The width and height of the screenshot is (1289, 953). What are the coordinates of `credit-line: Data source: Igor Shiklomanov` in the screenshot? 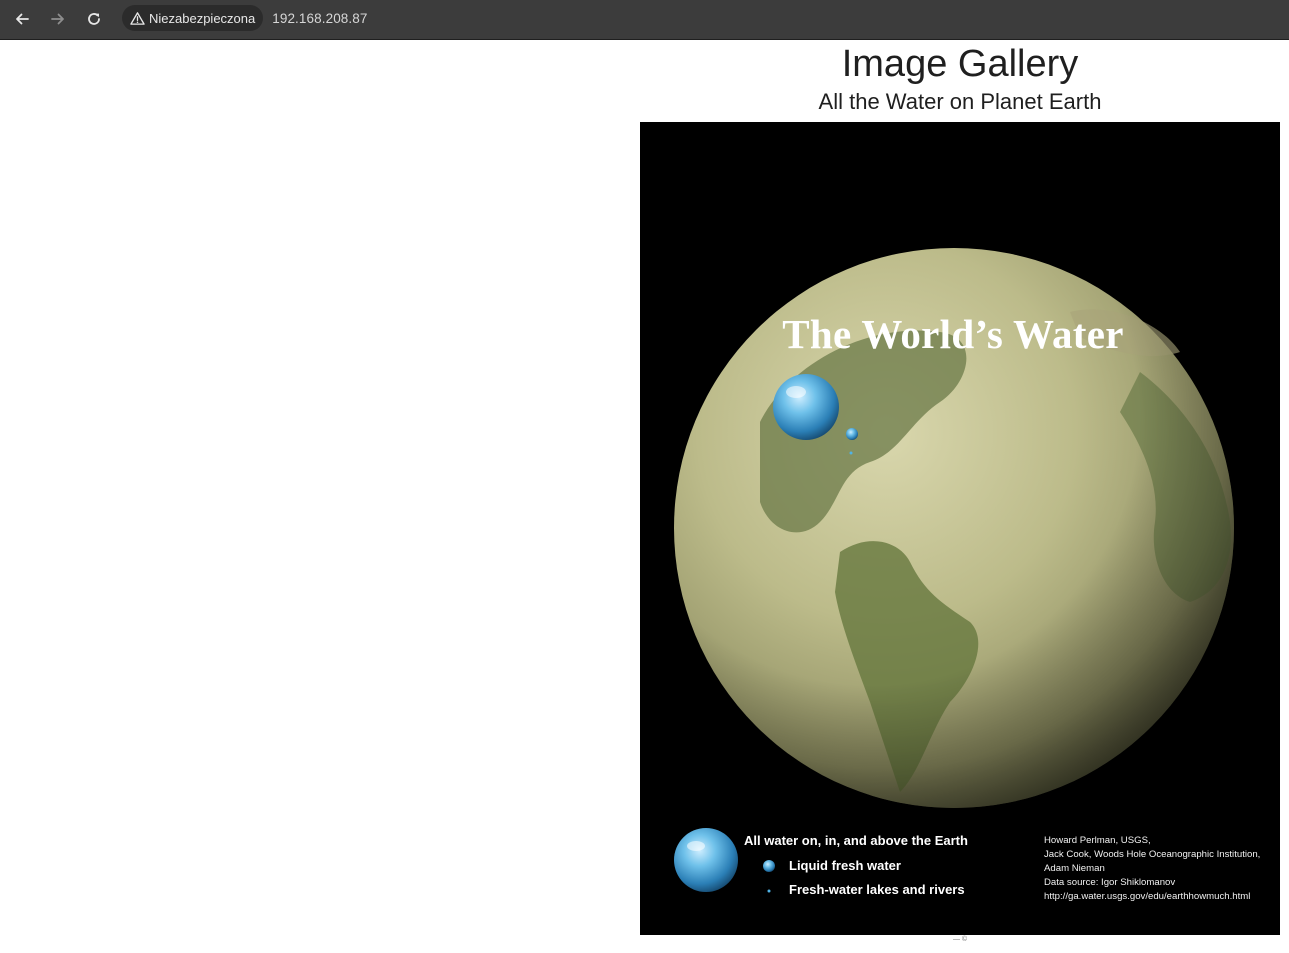 It's located at (1110, 882).